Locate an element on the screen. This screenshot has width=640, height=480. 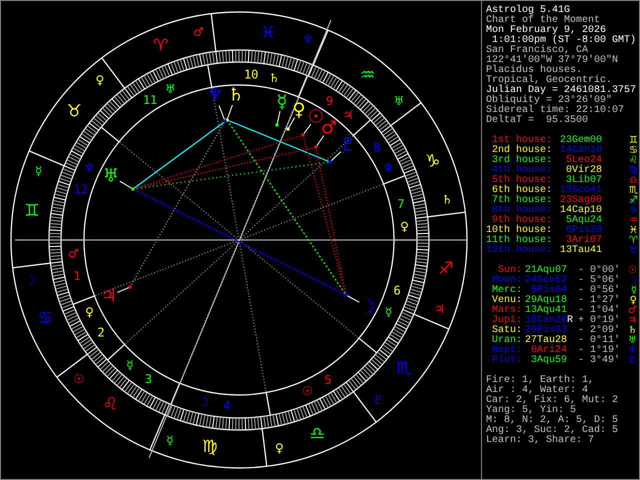
planet-position: 29Aqu18 is located at coordinates (545, 301).